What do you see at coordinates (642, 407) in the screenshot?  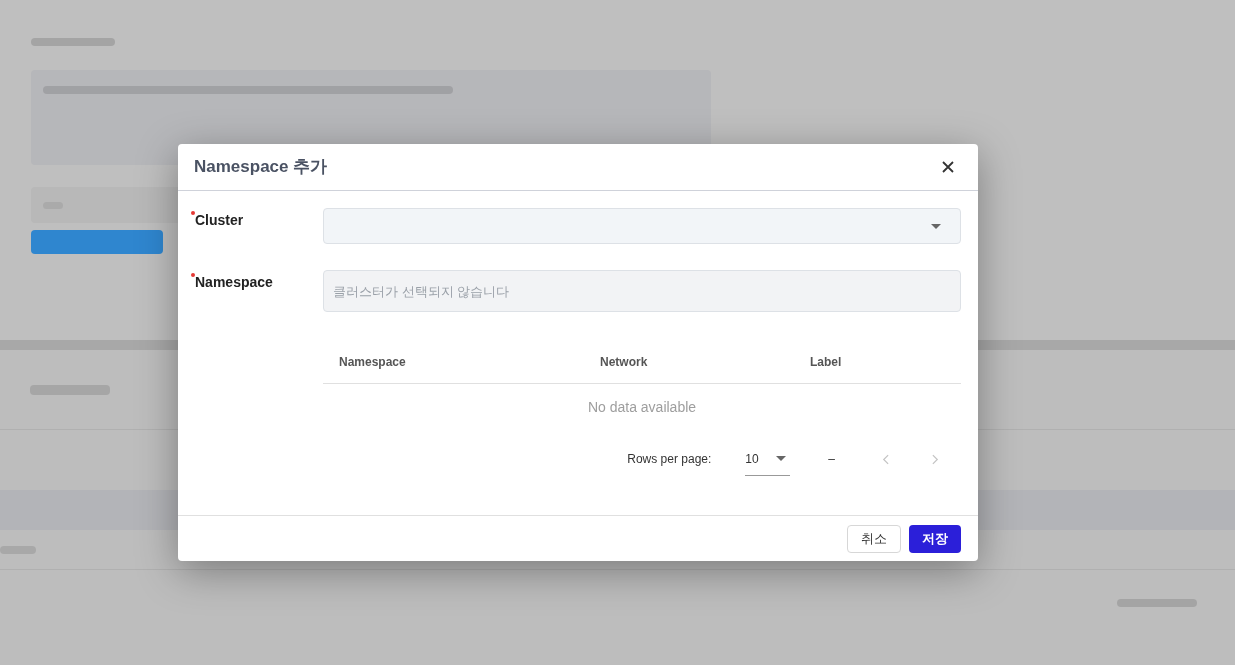 I see `empty-message: No data available` at bounding box center [642, 407].